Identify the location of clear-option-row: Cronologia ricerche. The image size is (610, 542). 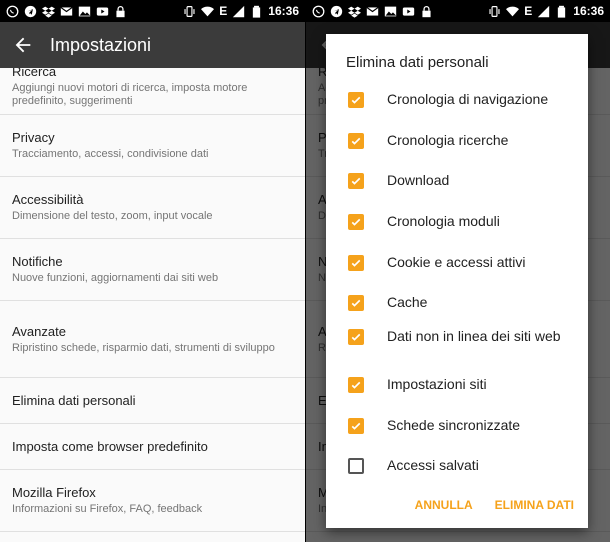
(462, 140).